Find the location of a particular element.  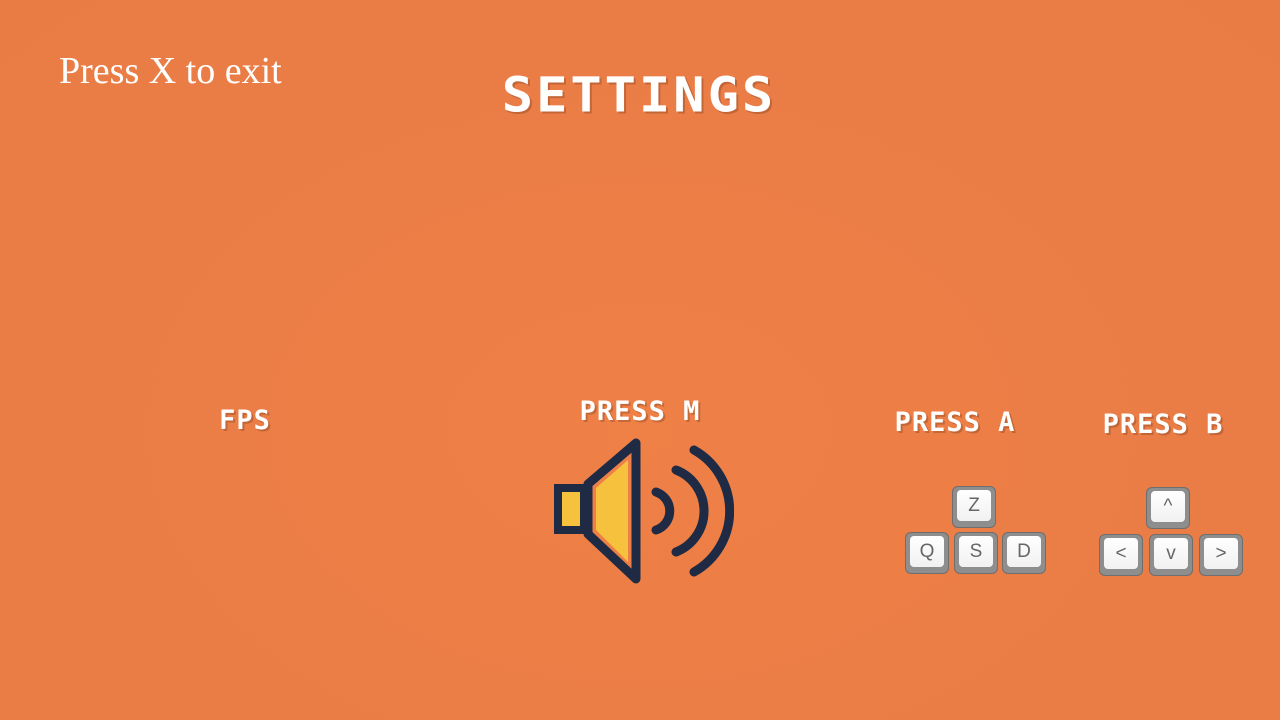

key-arrow-left: < is located at coordinates (1121, 555).